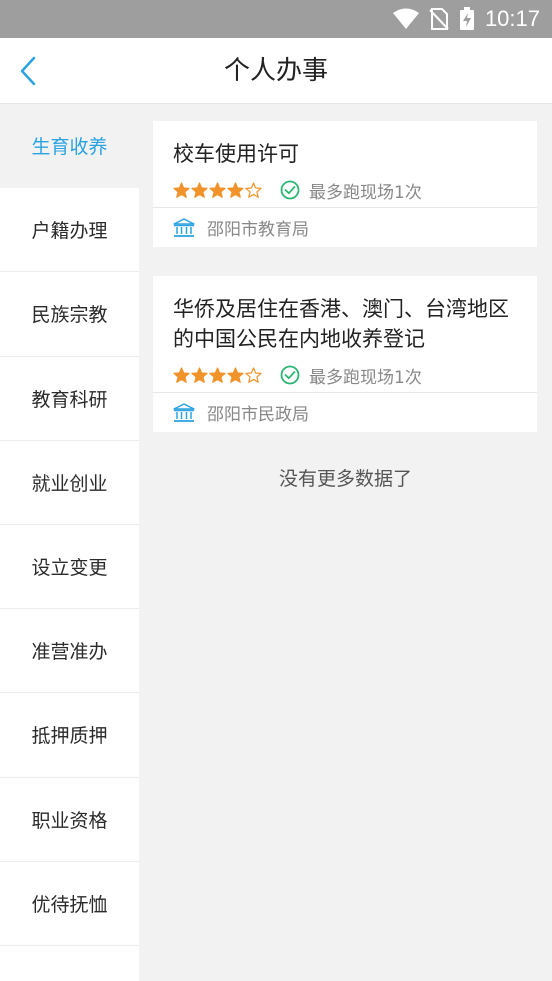 The width and height of the screenshot is (552, 981). Describe the element at coordinates (466, 18) in the screenshot. I see `battery-charging-icon` at that location.